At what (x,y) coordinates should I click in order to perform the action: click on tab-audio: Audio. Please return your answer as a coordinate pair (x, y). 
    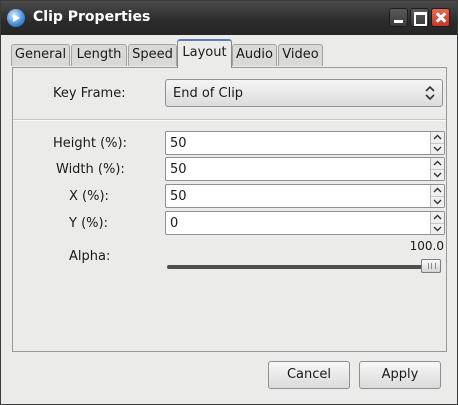
    Looking at the image, I should click on (254, 55).